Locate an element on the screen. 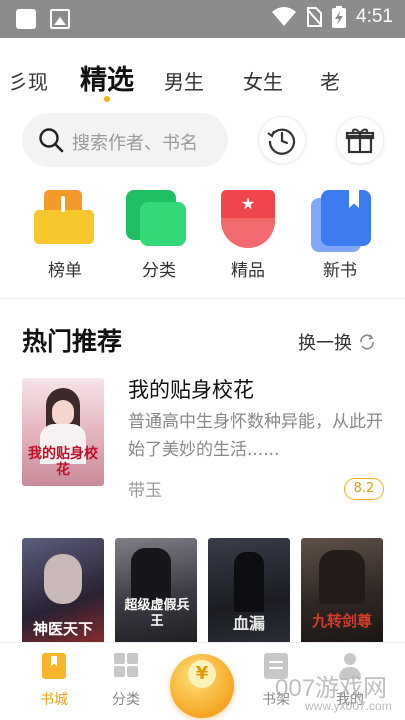 The width and height of the screenshot is (405, 720). watermark-url: www.yx007.com is located at coordinates (348, 706).